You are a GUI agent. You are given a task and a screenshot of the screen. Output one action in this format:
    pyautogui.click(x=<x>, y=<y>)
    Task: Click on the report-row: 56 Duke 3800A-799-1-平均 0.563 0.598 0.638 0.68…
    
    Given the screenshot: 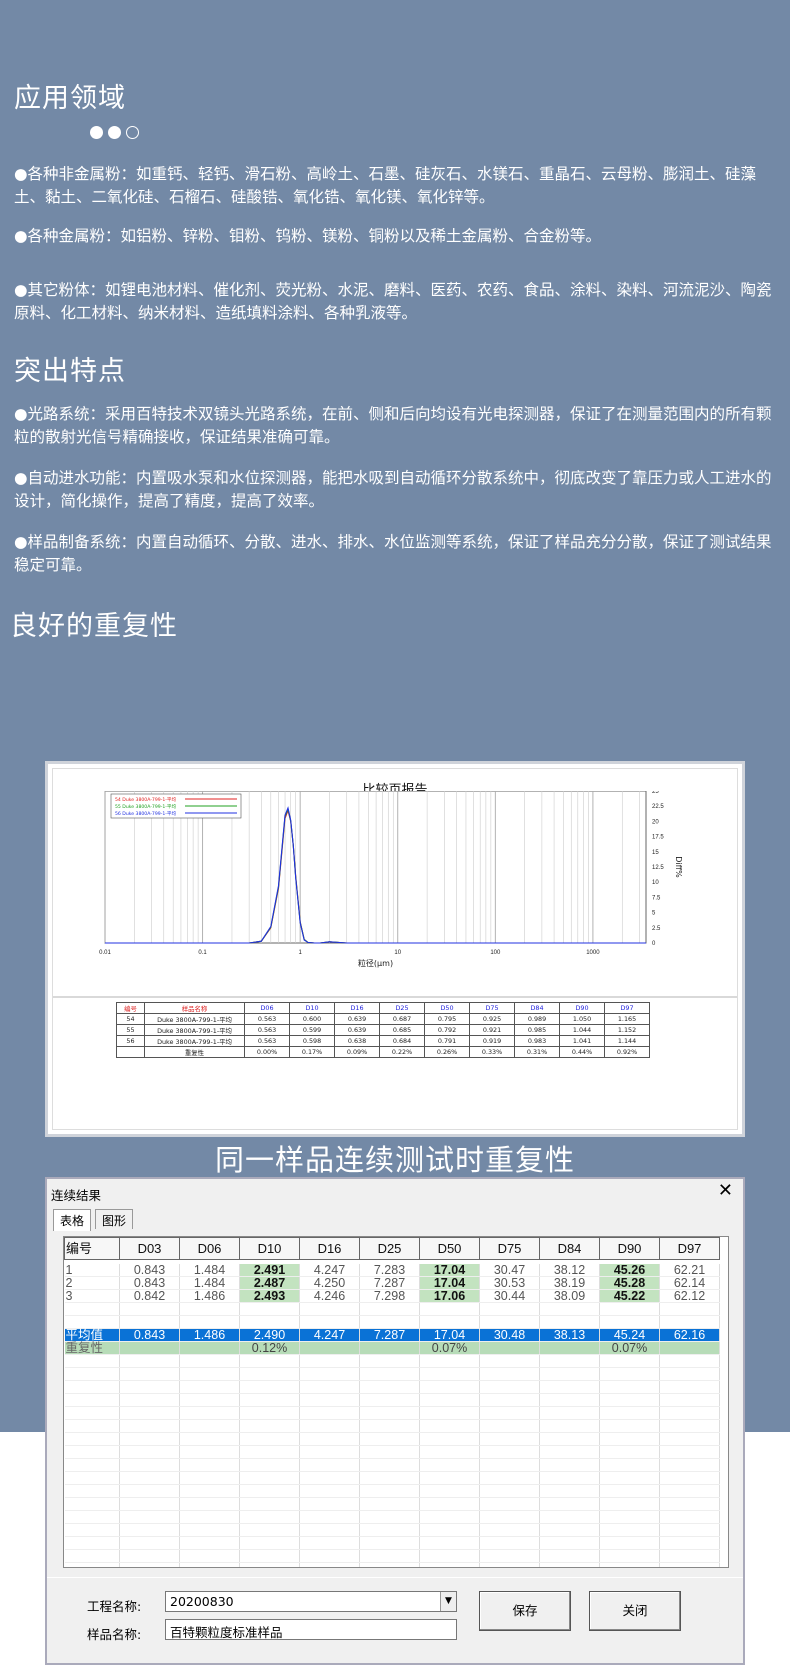 What is the action you would take?
    pyautogui.click(x=383, y=1041)
    